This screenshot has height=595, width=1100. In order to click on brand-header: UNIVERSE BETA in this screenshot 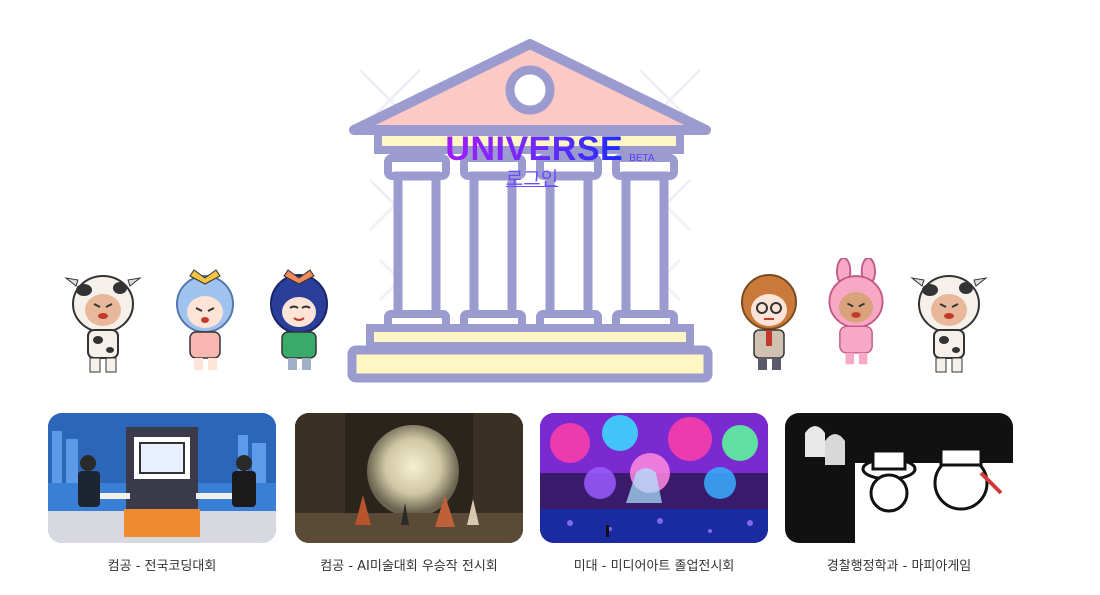, I will do `click(550, 146)`.